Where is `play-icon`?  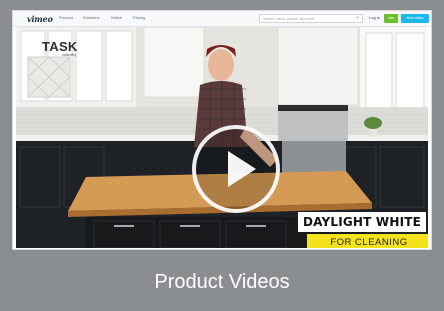
play-icon is located at coordinates (242, 169).